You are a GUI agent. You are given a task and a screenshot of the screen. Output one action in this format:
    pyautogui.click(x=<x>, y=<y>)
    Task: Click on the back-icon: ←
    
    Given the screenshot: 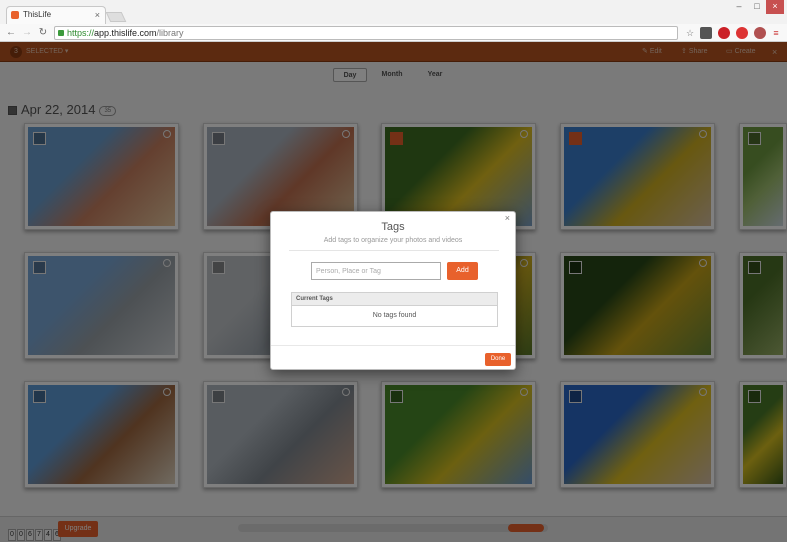 What is the action you would take?
    pyautogui.click(x=11, y=33)
    